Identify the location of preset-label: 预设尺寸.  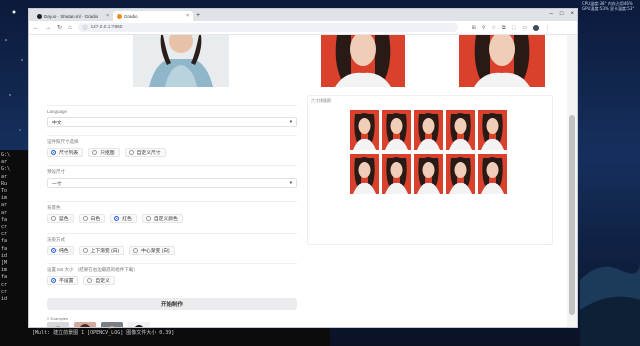
(56, 171).